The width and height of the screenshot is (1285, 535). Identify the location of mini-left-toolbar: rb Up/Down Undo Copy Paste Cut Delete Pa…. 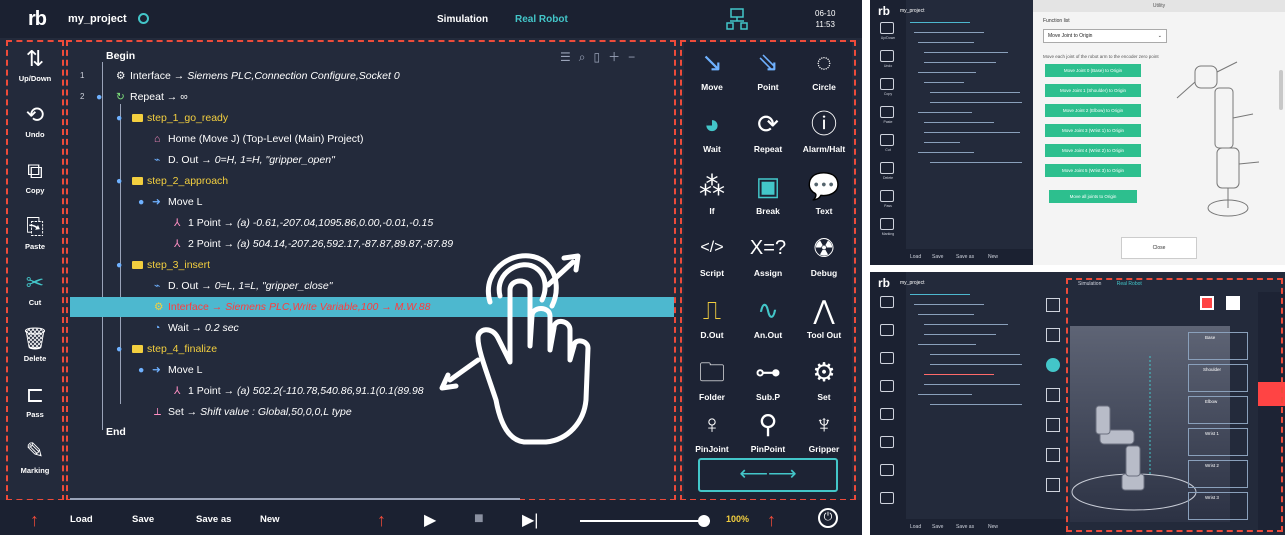
(888, 132).